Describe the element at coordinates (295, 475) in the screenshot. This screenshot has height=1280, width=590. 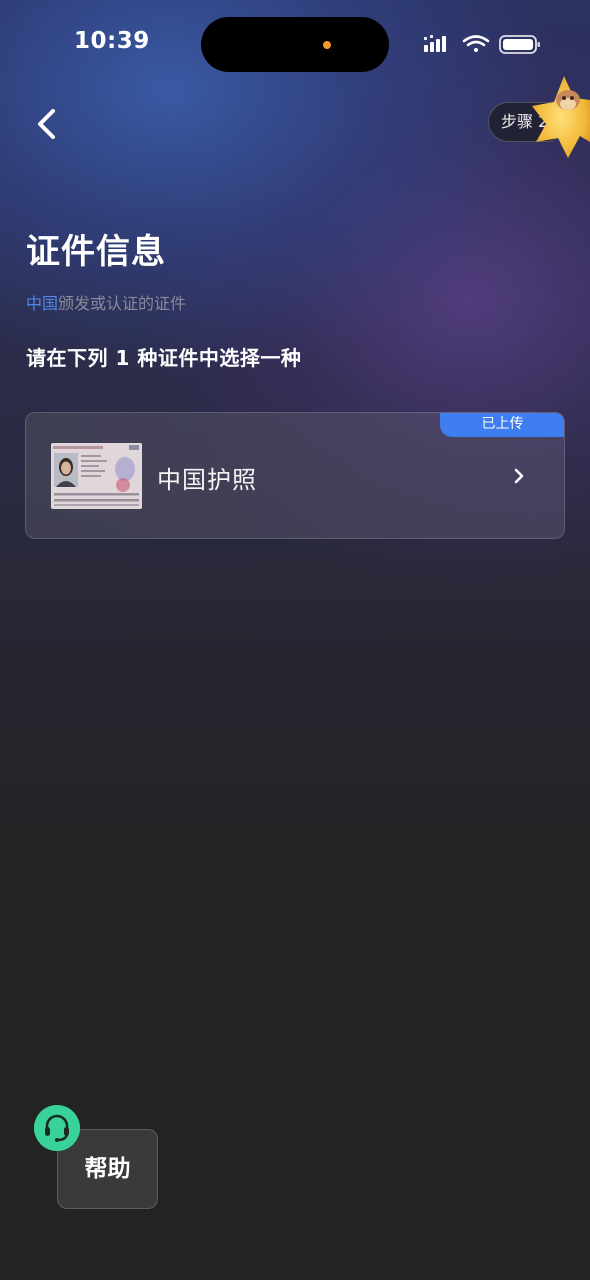
I see `document-option-passport: 已上传 中国护照` at that location.